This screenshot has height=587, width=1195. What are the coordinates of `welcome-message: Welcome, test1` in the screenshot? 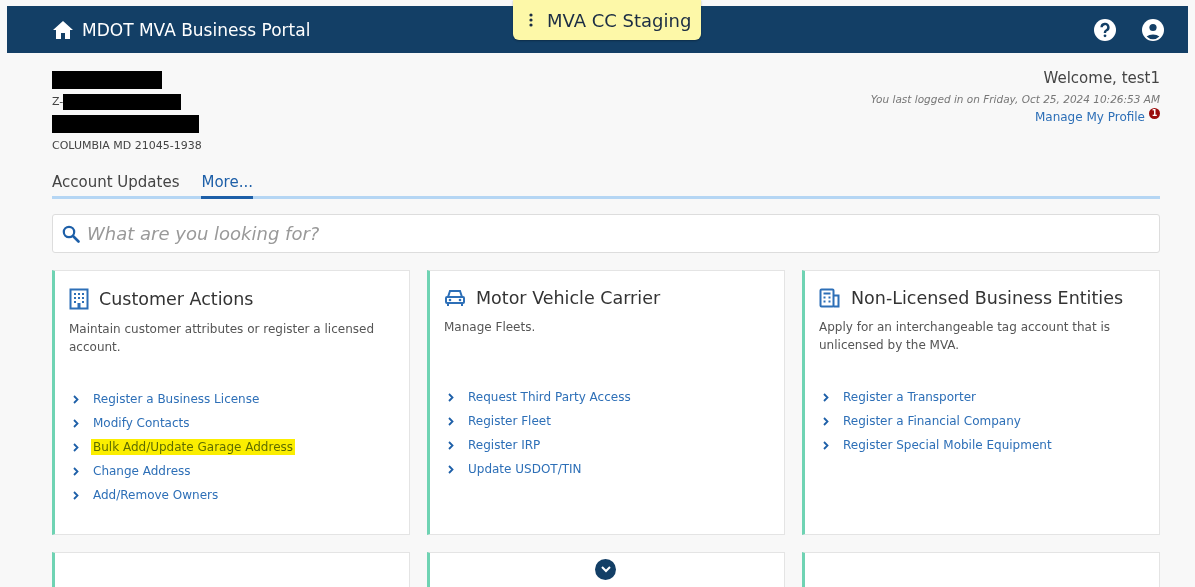 It's located at (1101, 78).